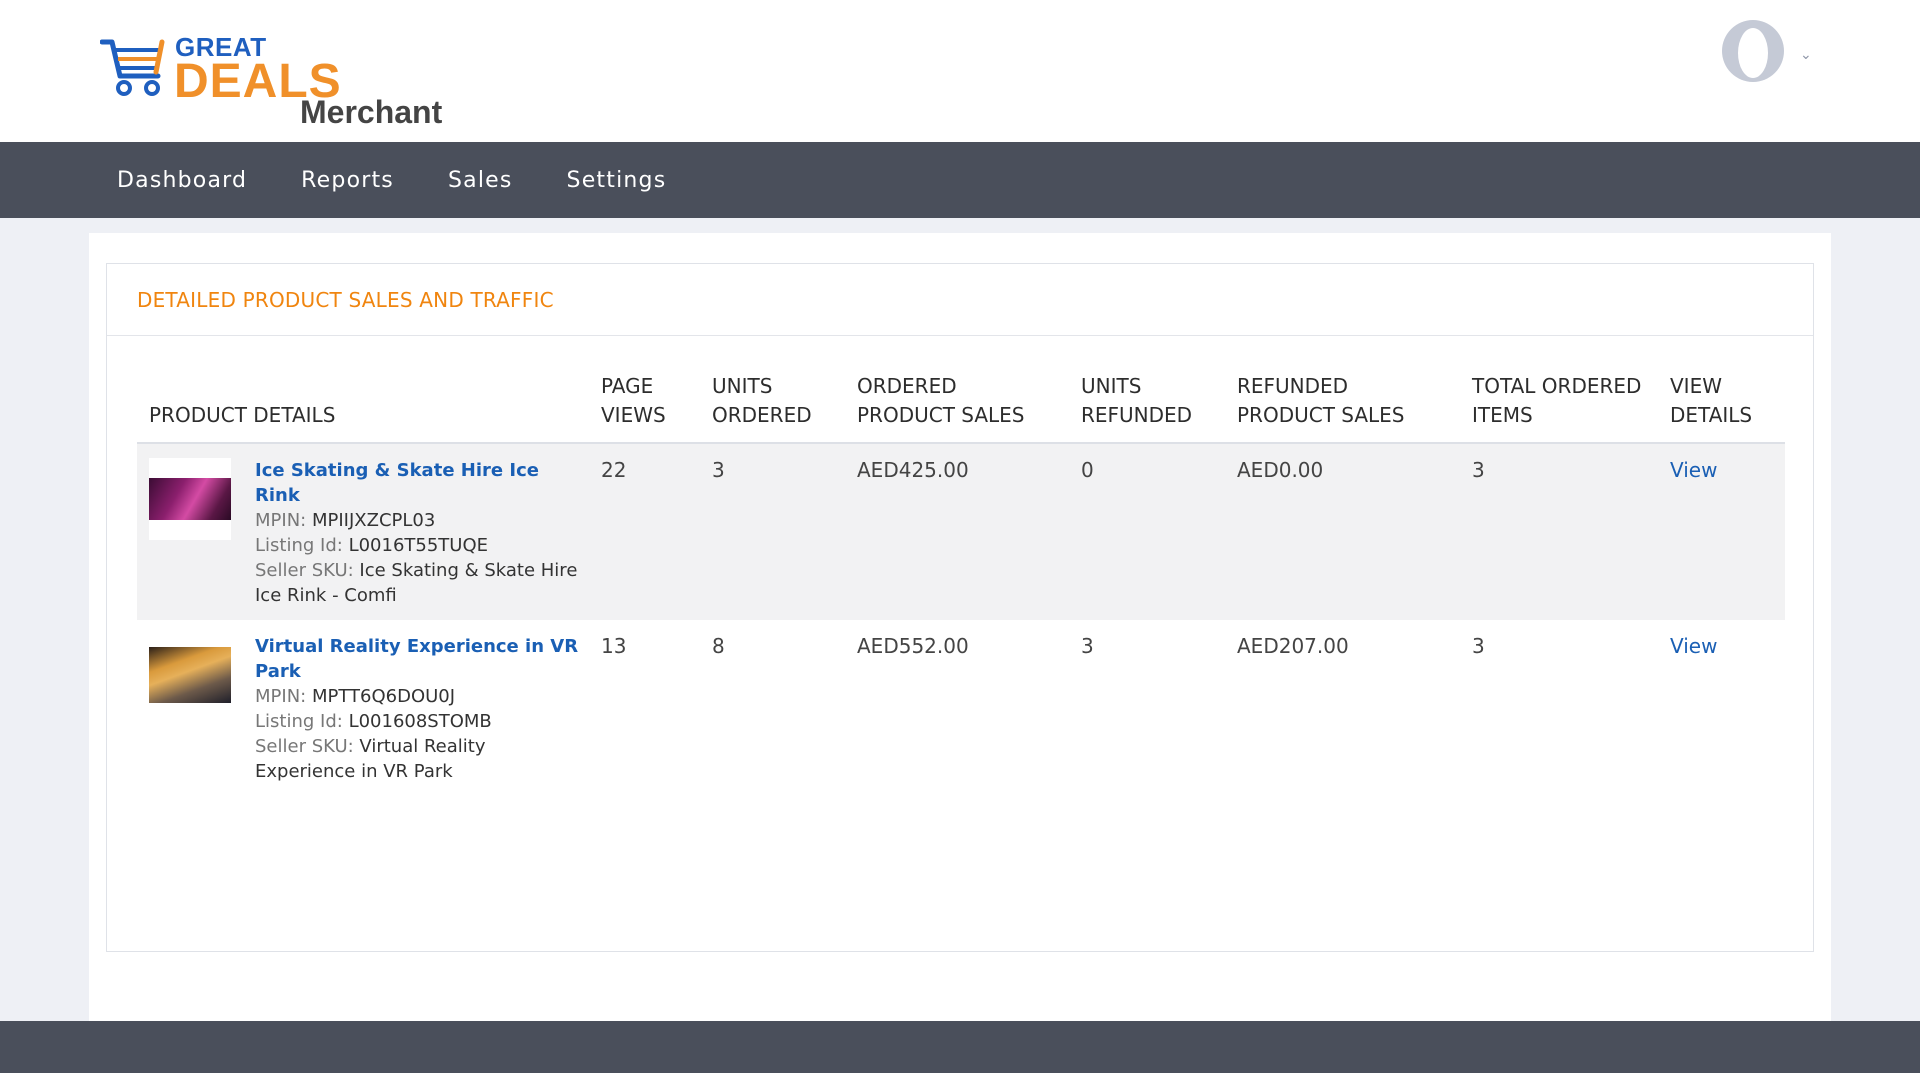 The width and height of the screenshot is (1920, 1073). What do you see at coordinates (373, 520) in the screenshot?
I see `mpin-value: MPIIJXZCPL03` at bounding box center [373, 520].